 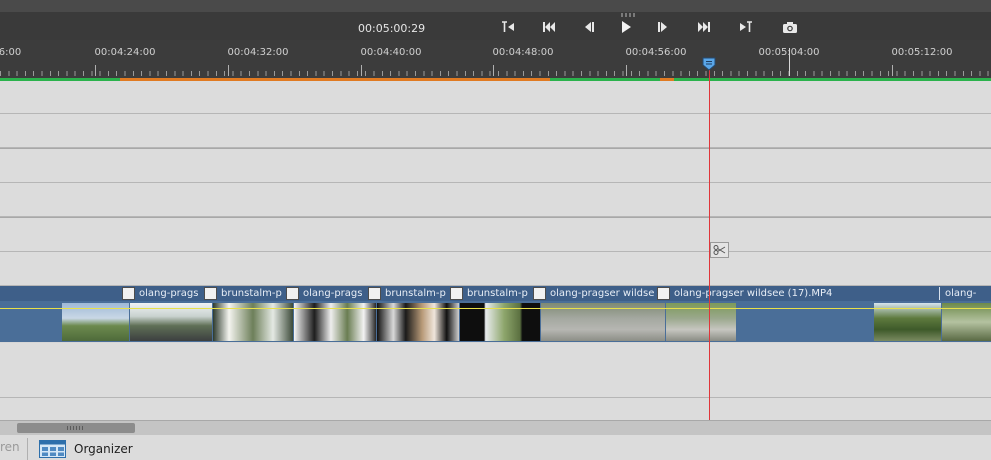 I want to click on goto-start-icon, so click(x=508, y=26).